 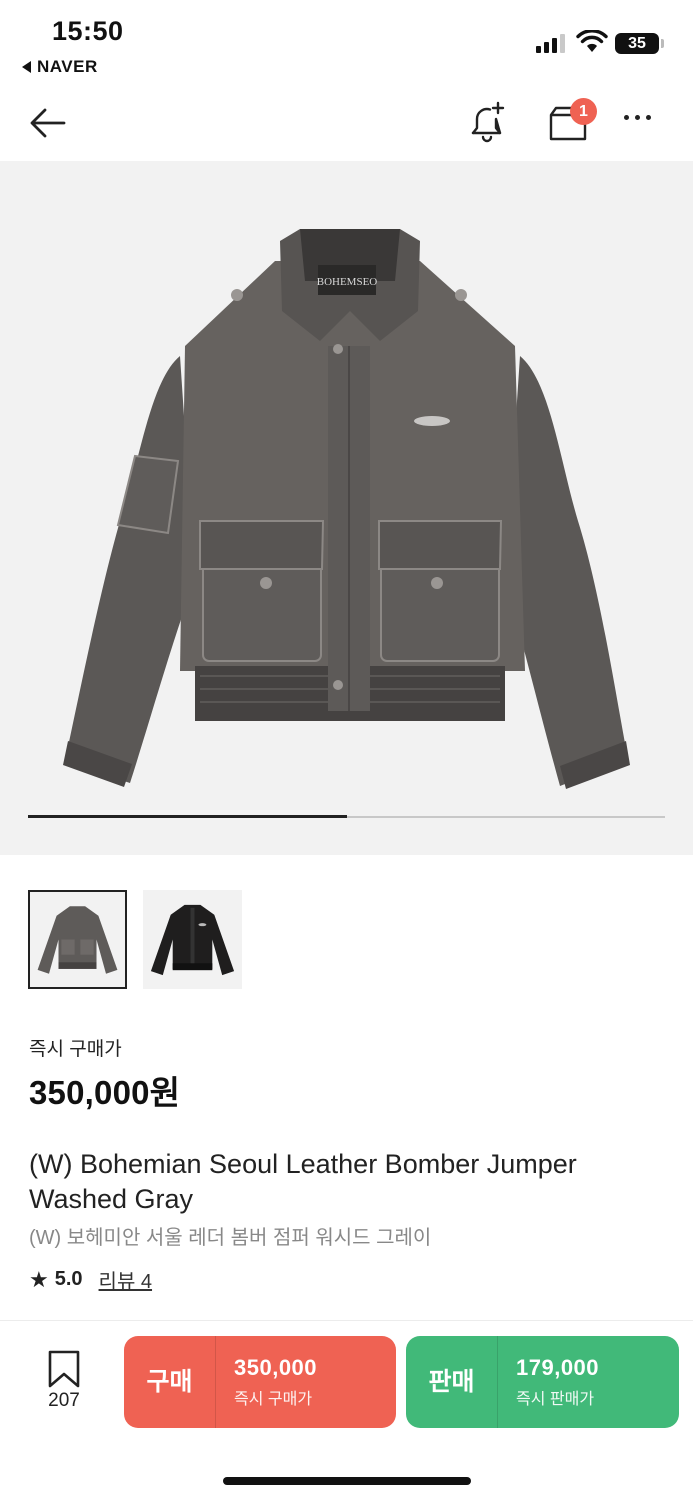 What do you see at coordinates (90, 1279) in the screenshot?
I see `product-rating: ★ 5.0 리뷰 4` at bounding box center [90, 1279].